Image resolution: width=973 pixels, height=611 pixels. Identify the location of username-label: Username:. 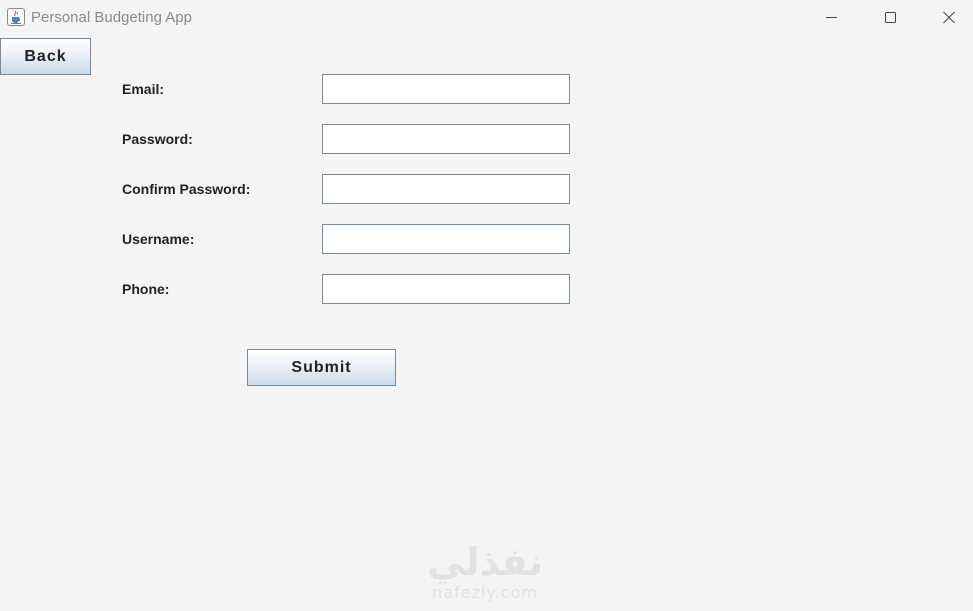
(158, 239).